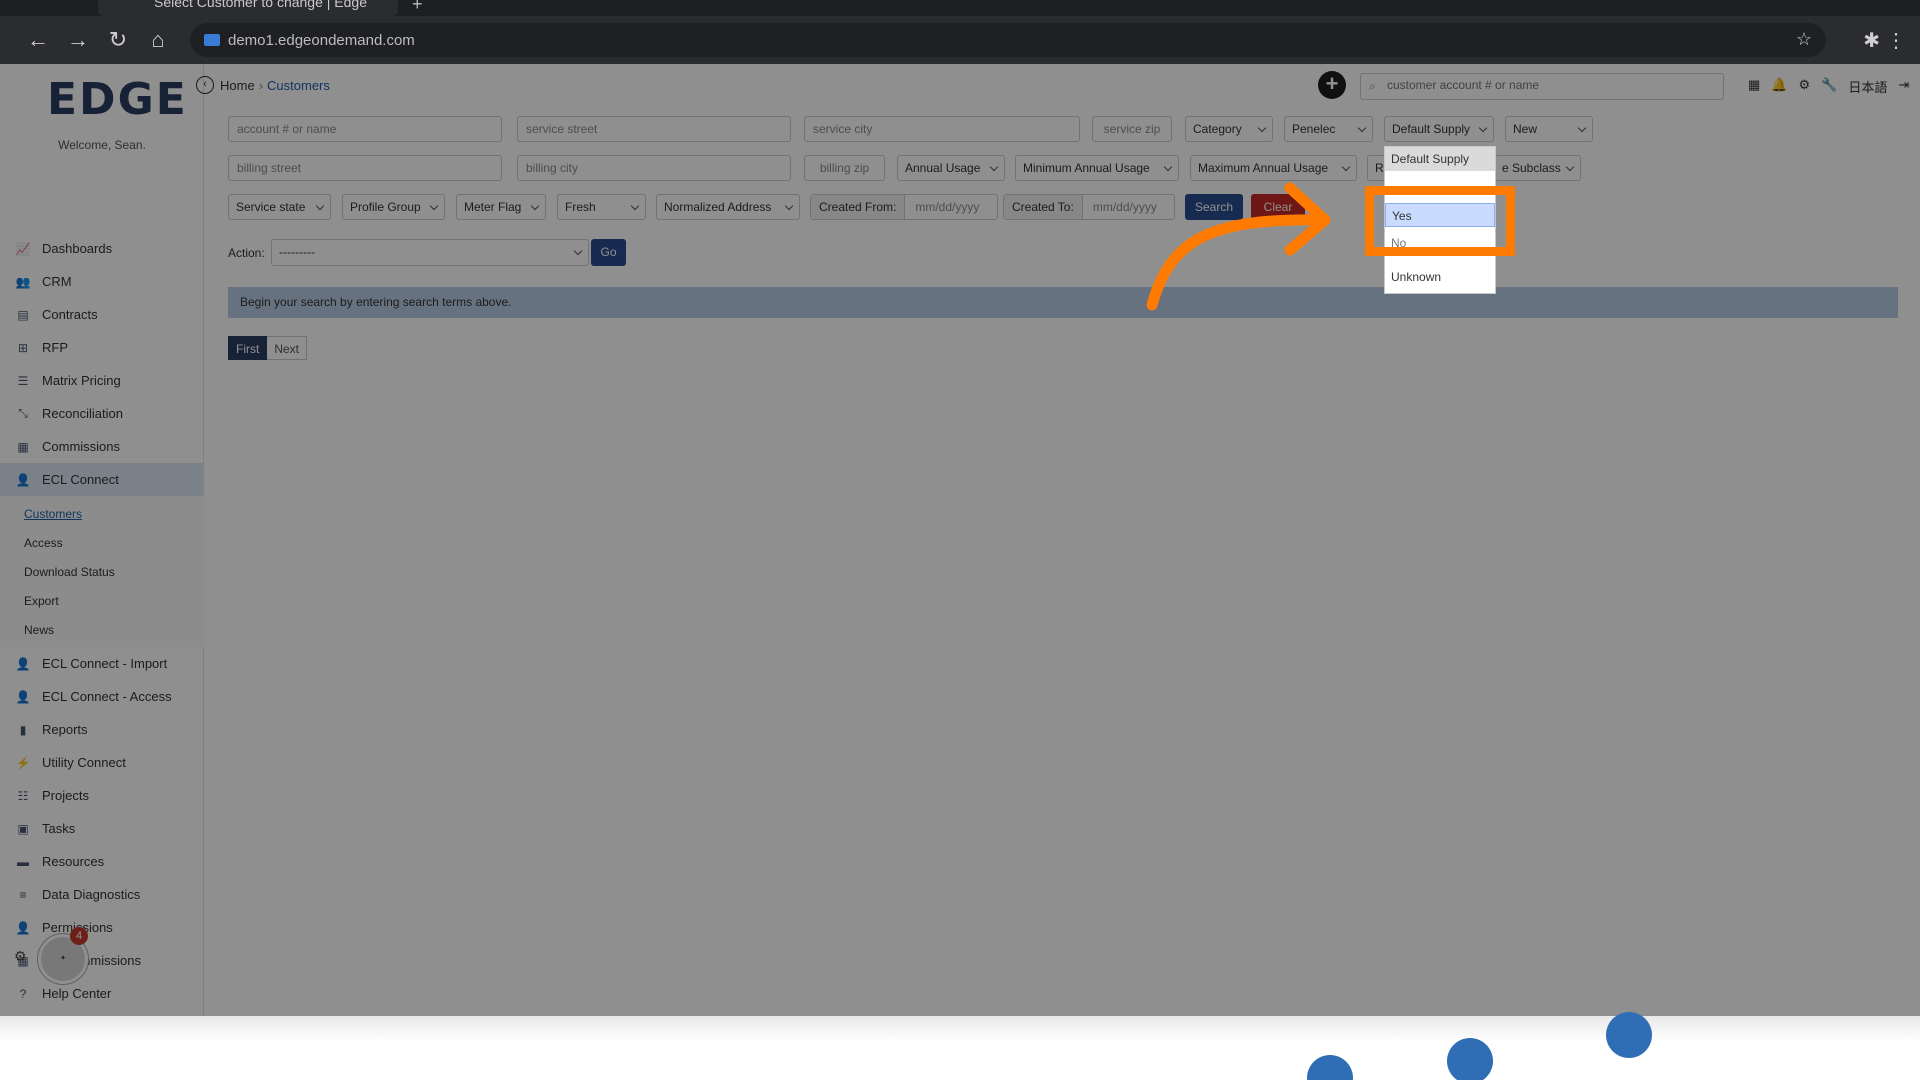  I want to click on new-tab-icon: +, so click(417, 7).